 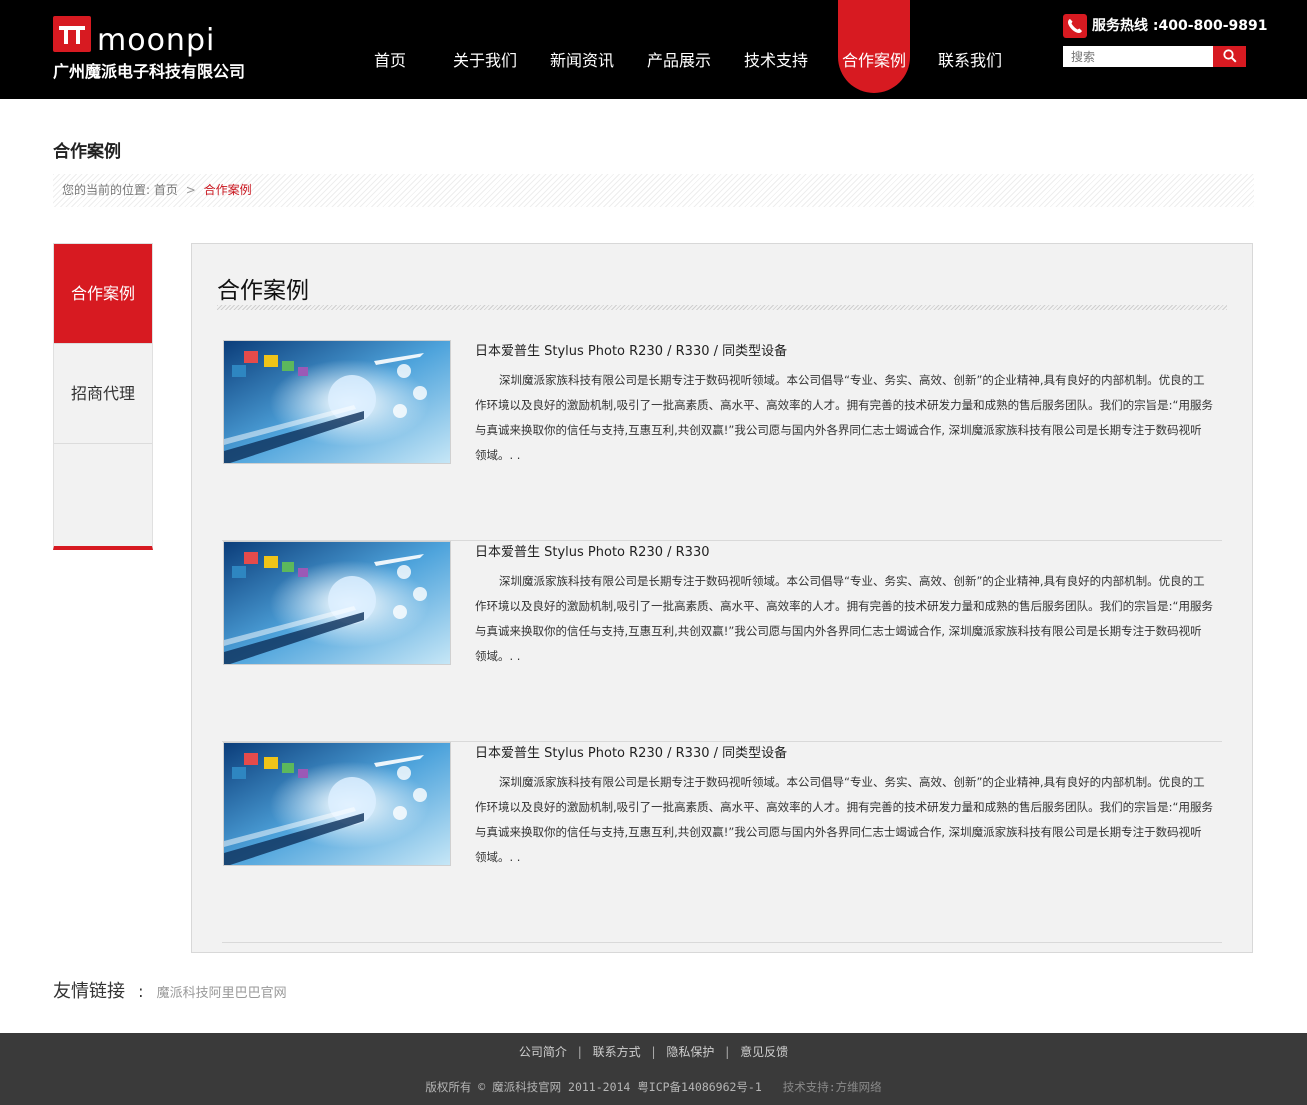 I want to click on search-icon, so click(x=1230, y=56).